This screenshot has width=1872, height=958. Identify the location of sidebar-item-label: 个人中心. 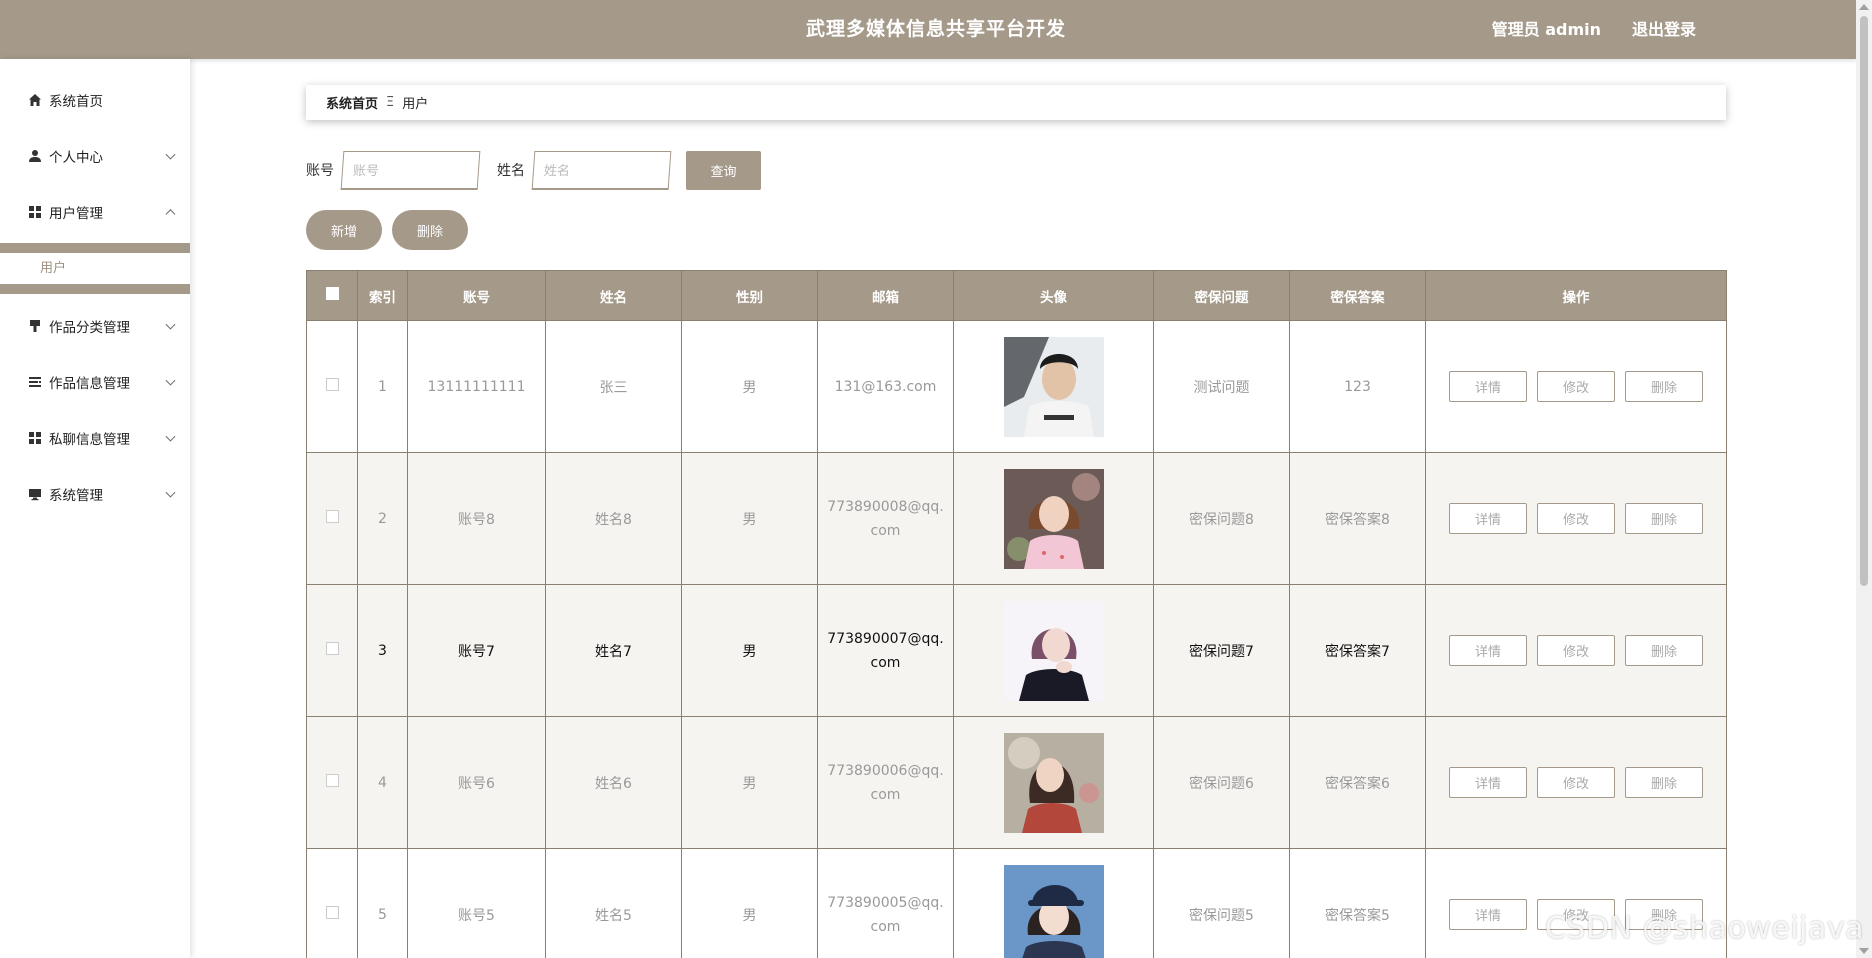
(76, 158).